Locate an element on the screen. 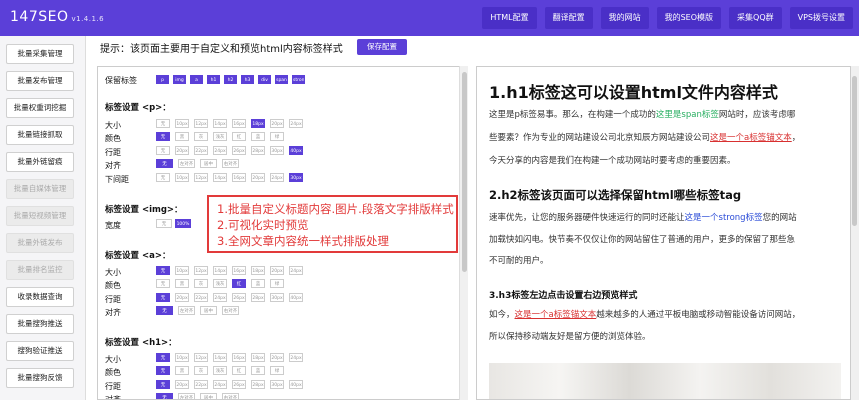  a-lineheight-option: 28px is located at coordinates (258, 297).